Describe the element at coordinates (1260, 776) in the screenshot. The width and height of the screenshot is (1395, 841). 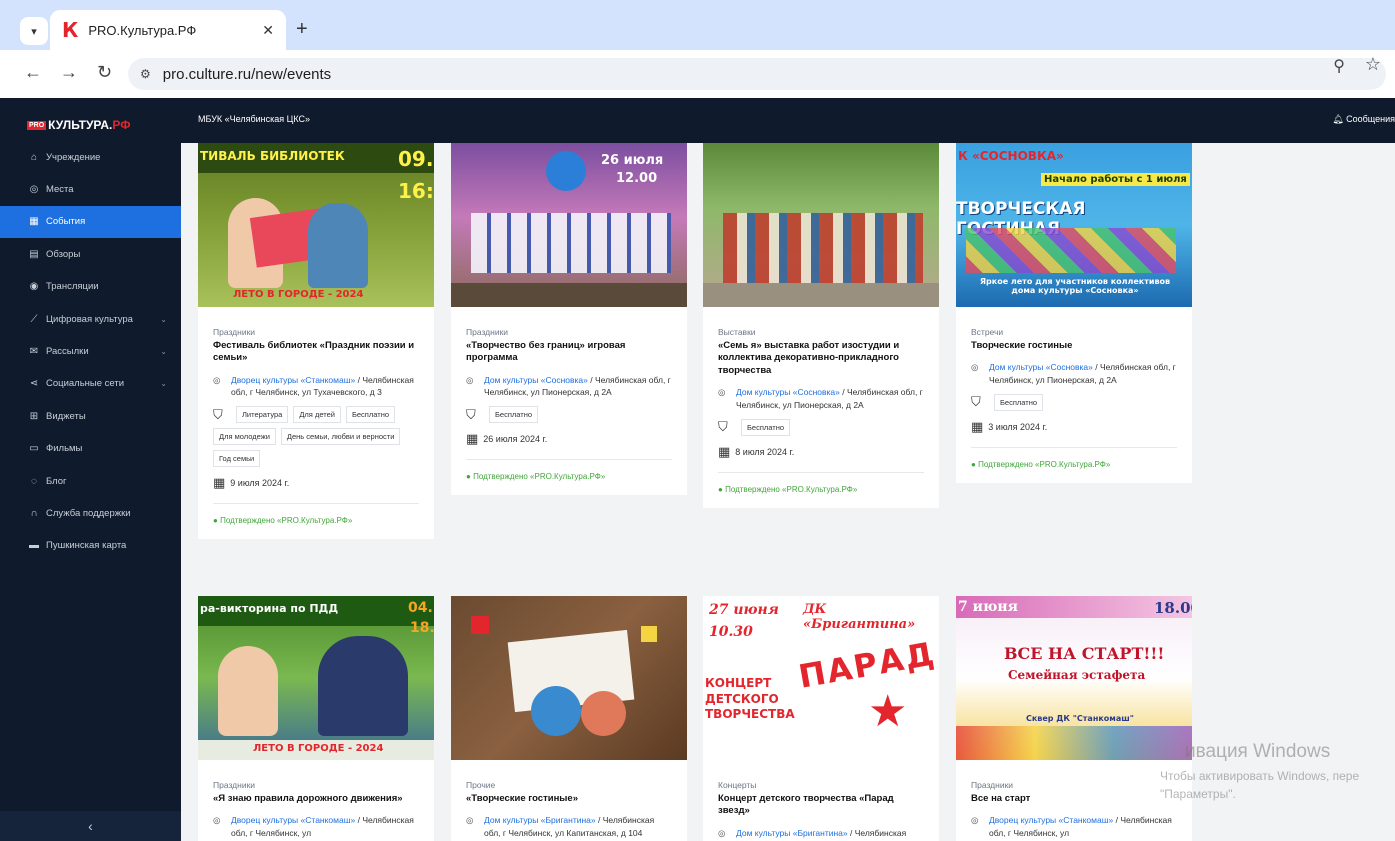
I see `watermark-line: Чтобы активировать Windows, пере` at that location.